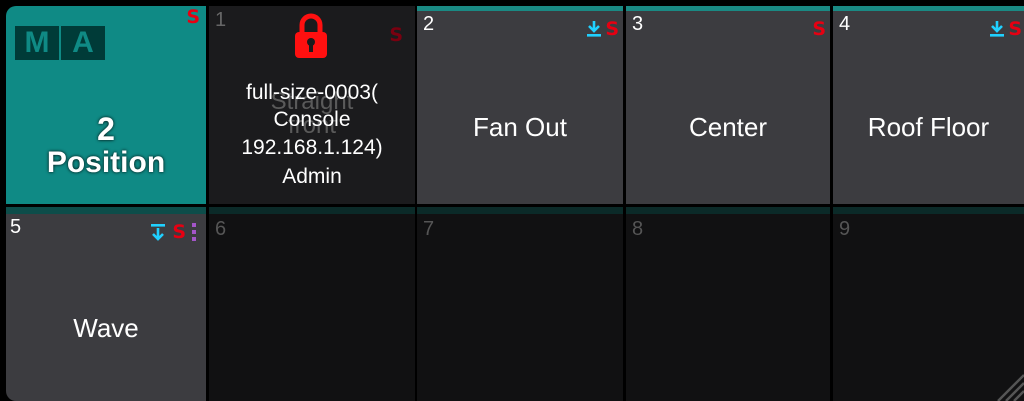  What do you see at coordinates (728, 127) in the screenshot?
I see `preset-label: Center` at bounding box center [728, 127].